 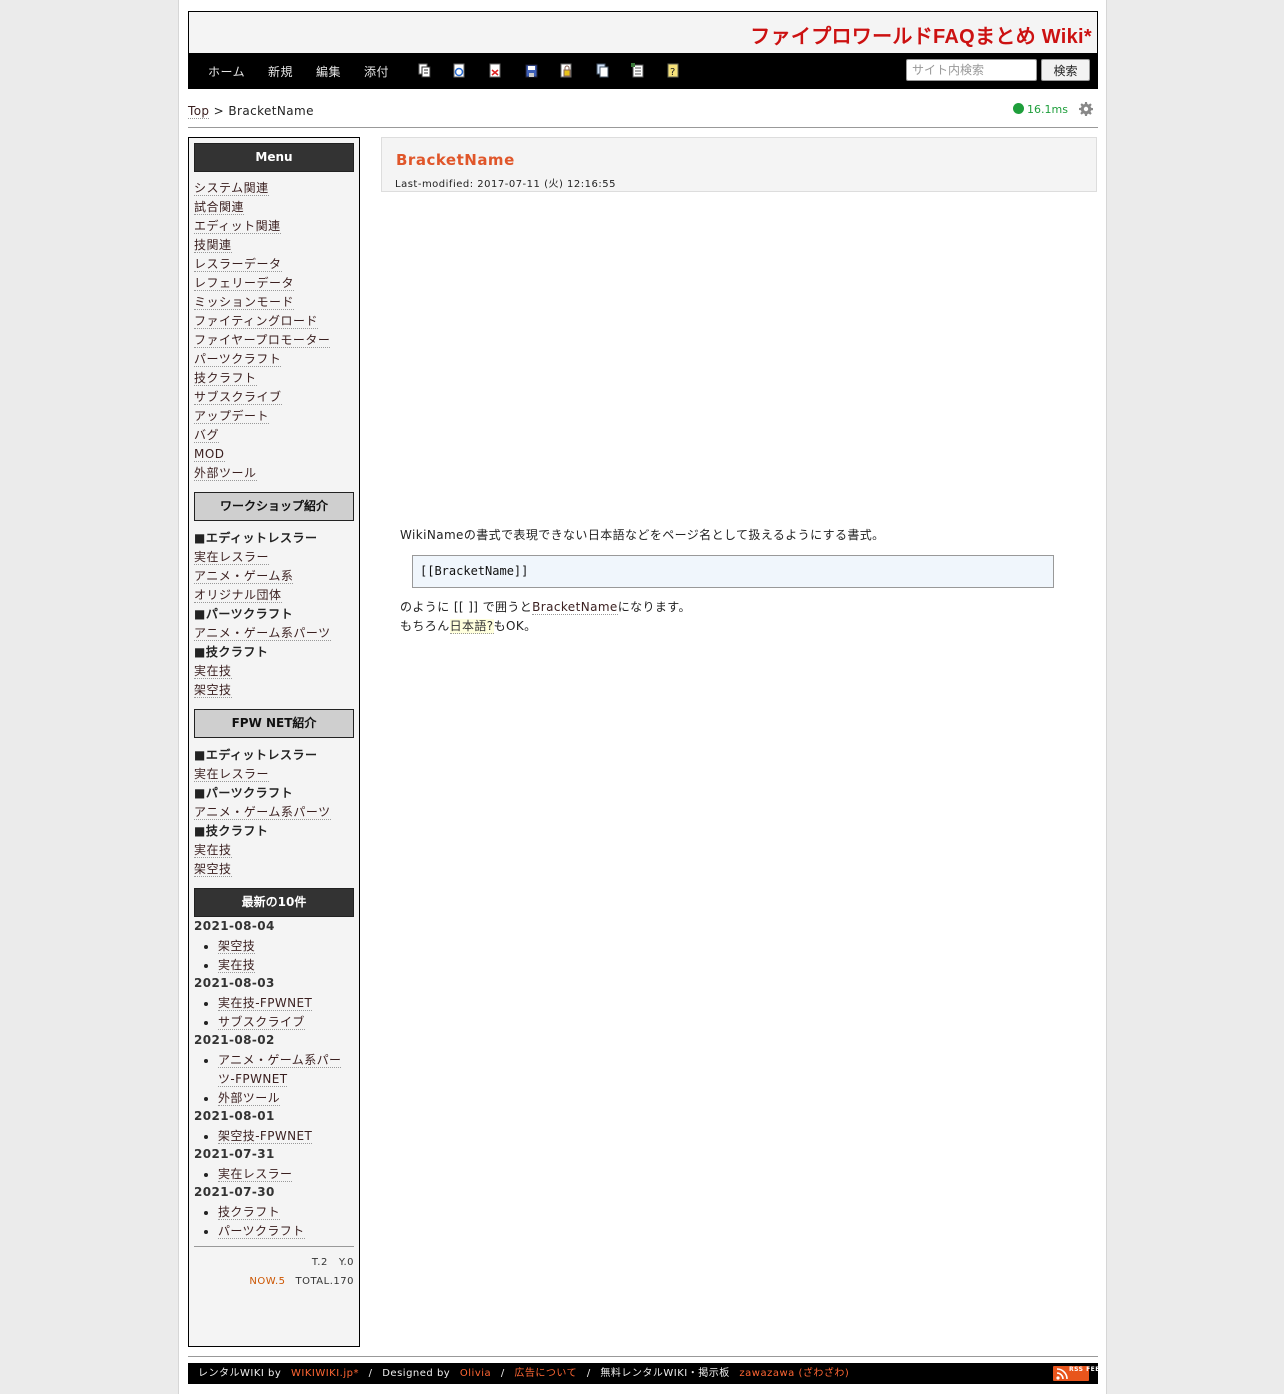 What do you see at coordinates (455, 160) in the screenshot?
I see `page-title: BracketName` at bounding box center [455, 160].